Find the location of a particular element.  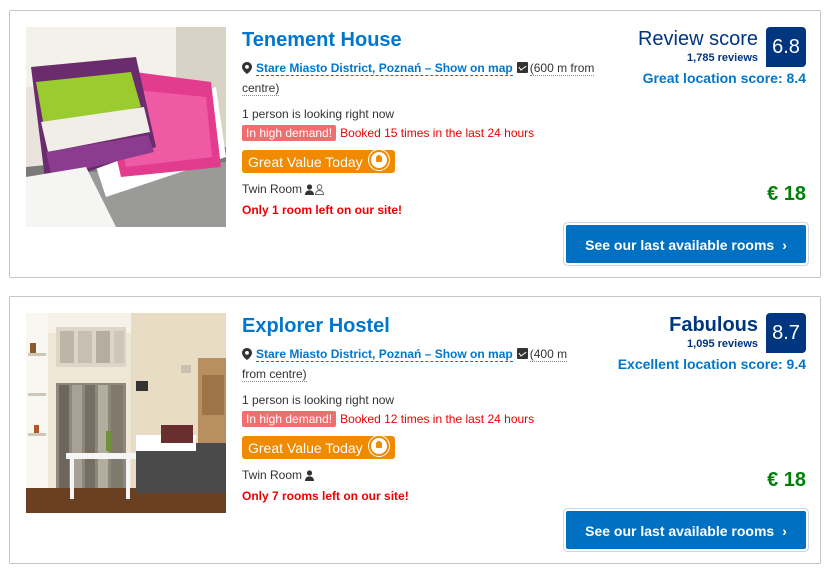

review-count: 1,785 reviews is located at coordinates (722, 58).